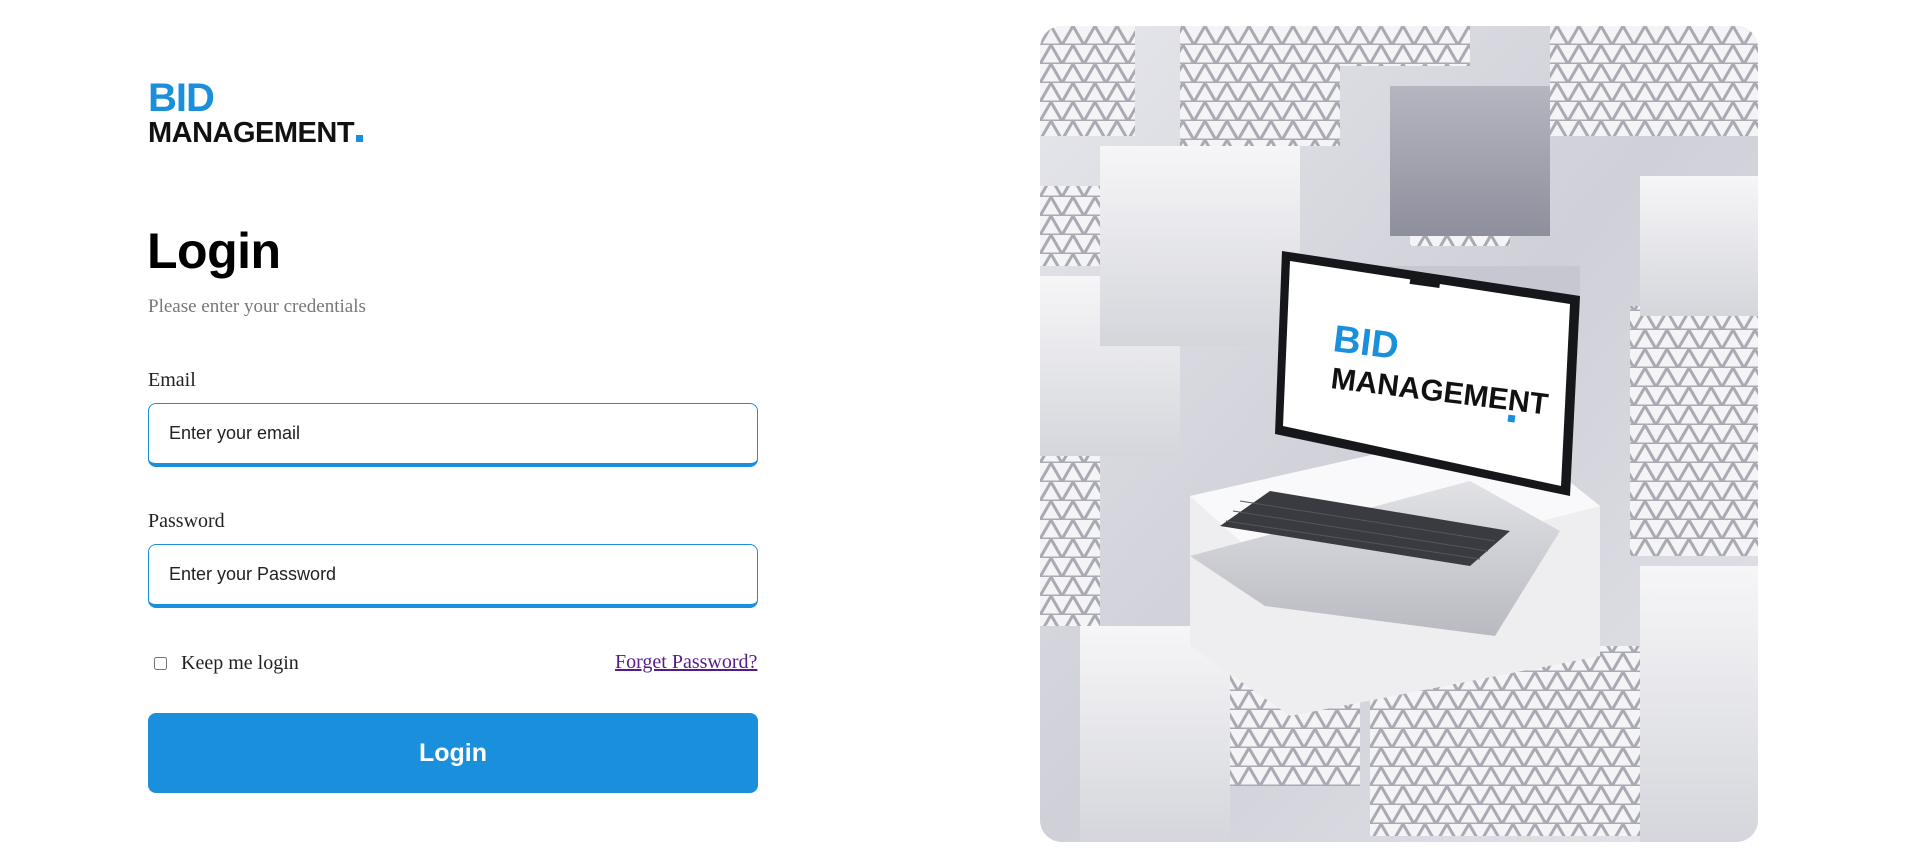 This screenshot has width=1920, height=866. I want to click on logo-line-bid: BID, so click(181, 98).